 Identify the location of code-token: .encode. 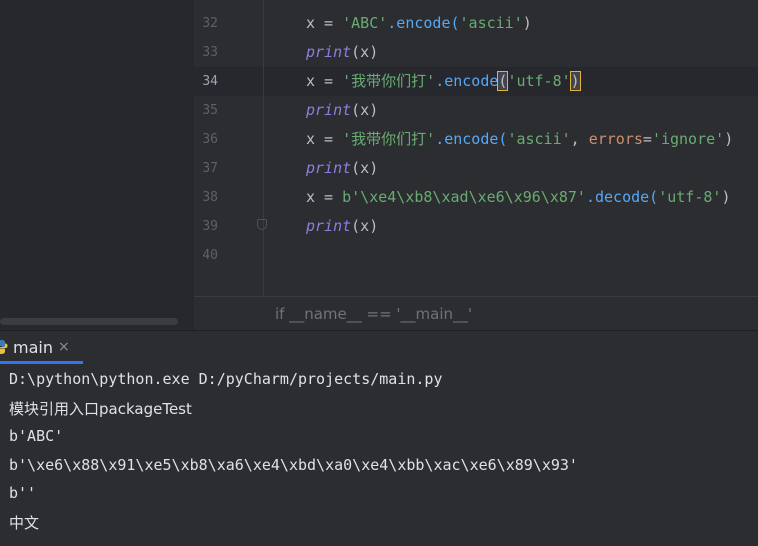
(467, 81).